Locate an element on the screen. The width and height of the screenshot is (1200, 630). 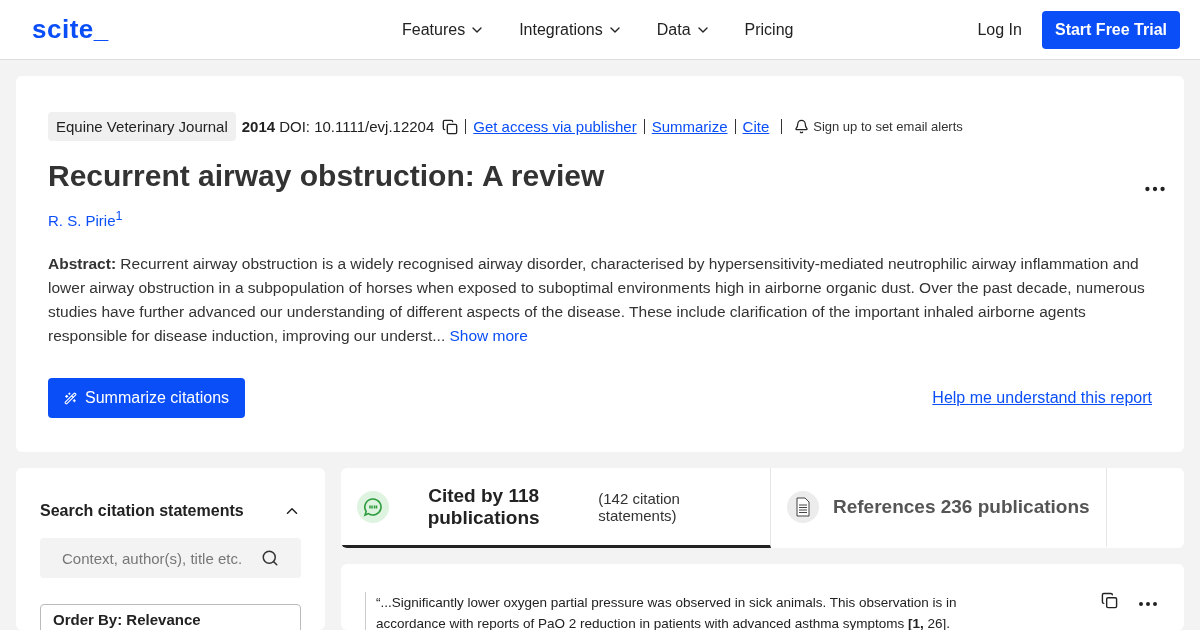
magic-wand-icon is located at coordinates (70, 398).